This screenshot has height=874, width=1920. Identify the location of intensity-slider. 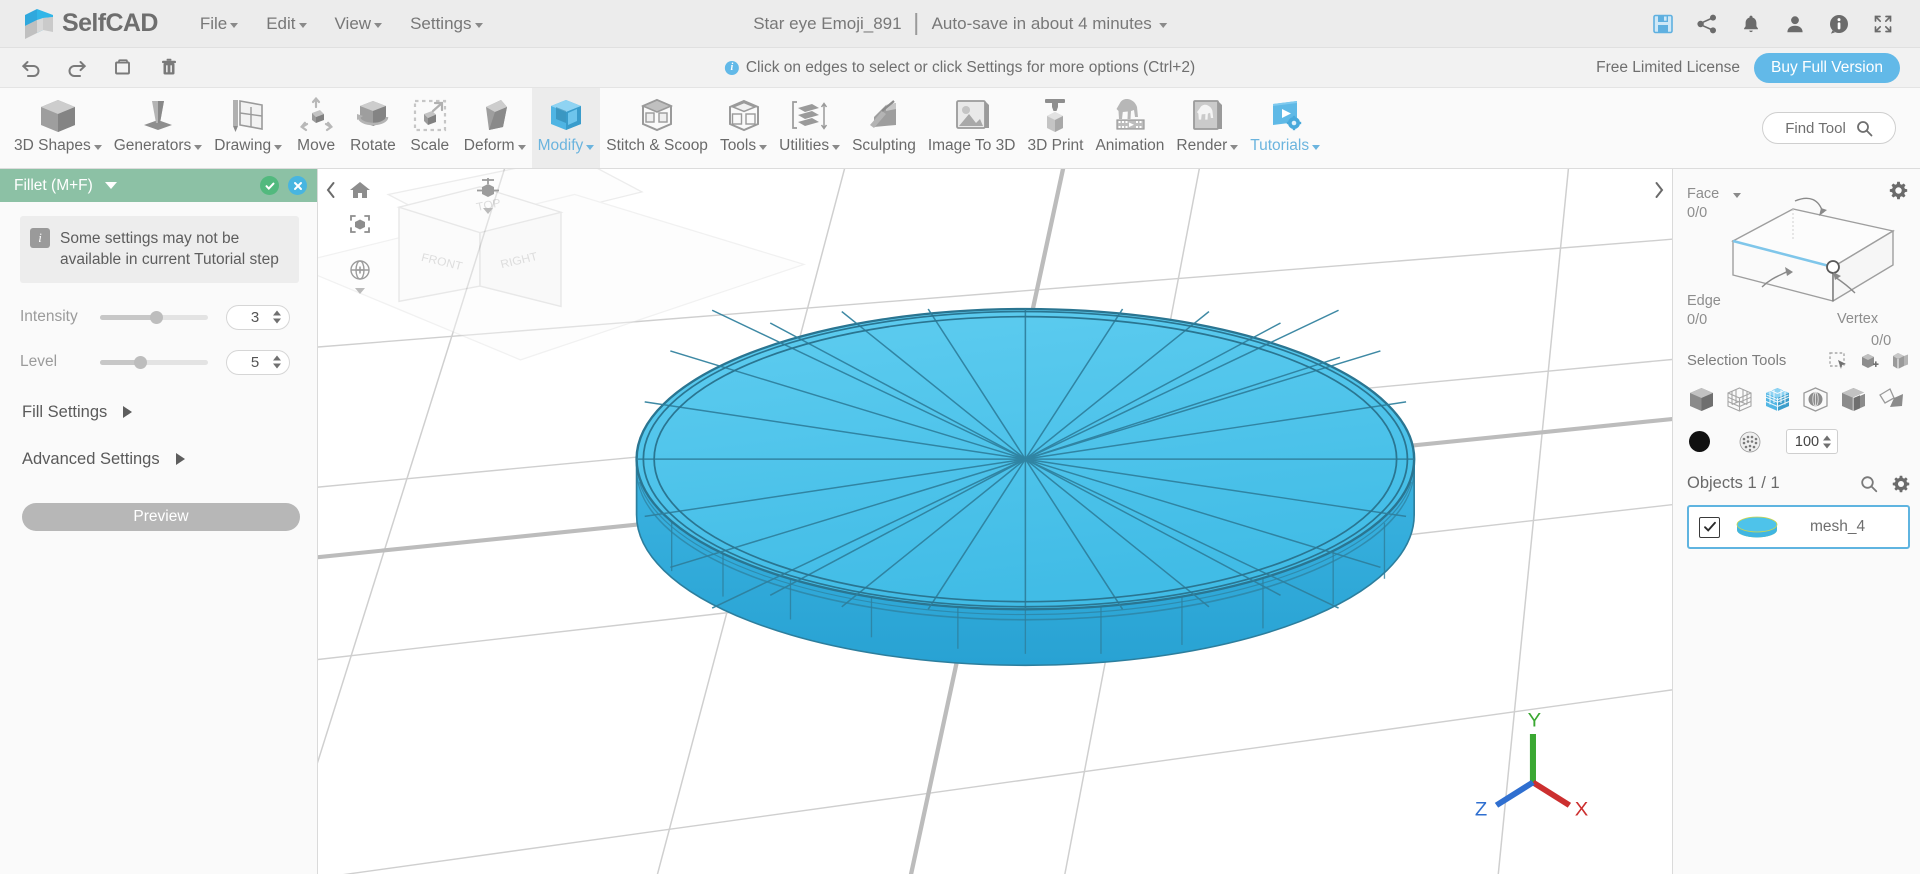
(154, 317).